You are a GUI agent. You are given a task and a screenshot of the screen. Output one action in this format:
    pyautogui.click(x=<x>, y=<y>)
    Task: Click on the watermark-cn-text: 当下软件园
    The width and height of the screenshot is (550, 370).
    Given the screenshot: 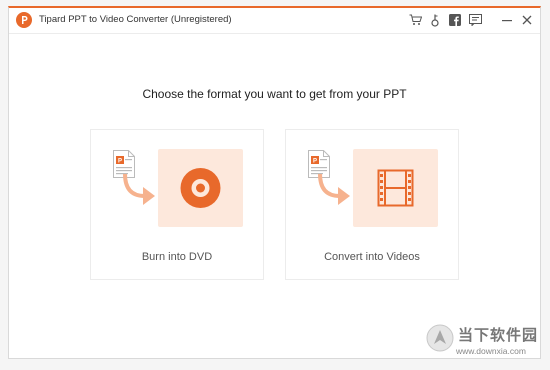 What is the action you would take?
    pyautogui.click(x=498, y=335)
    